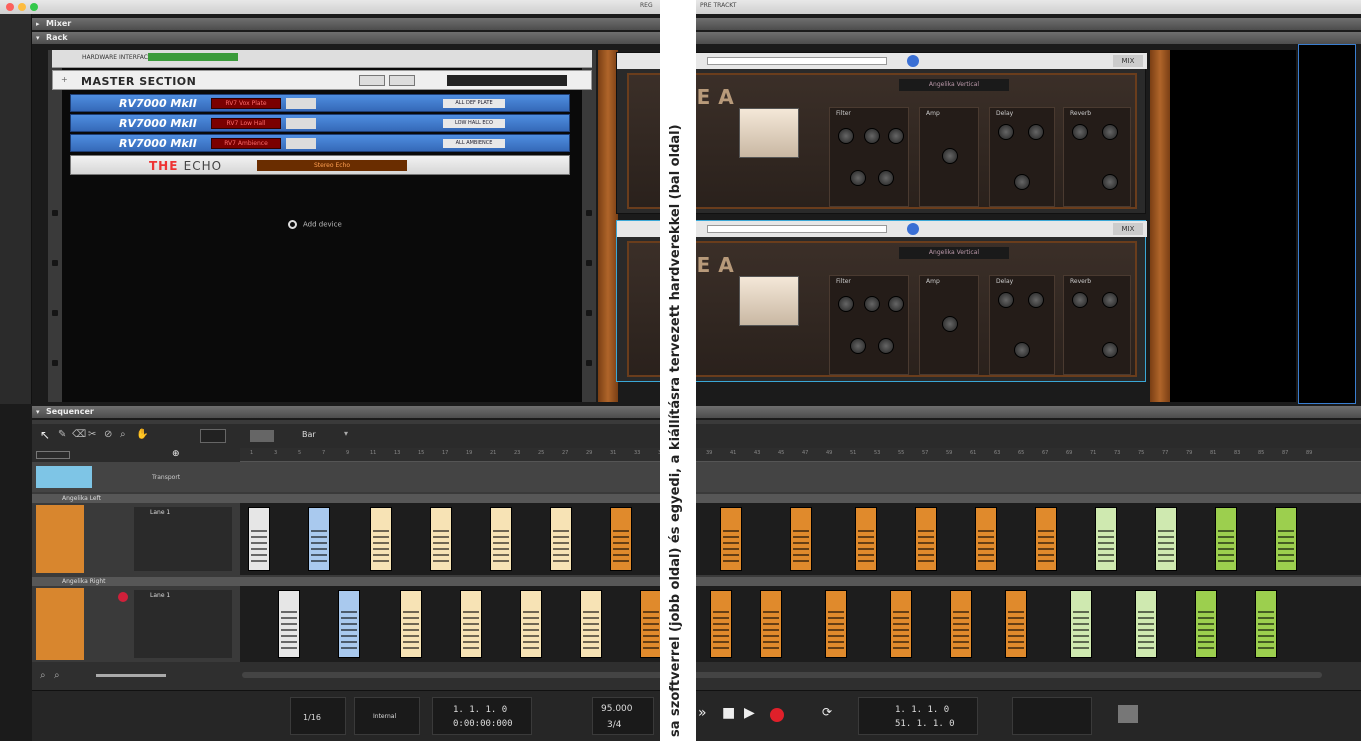 The height and width of the screenshot is (741, 1361). What do you see at coordinates (482, 716) in the screenshot?
I see `position-display: 1. 1. 1. 0 0:00:00:000` at bounding box center [482, 716].